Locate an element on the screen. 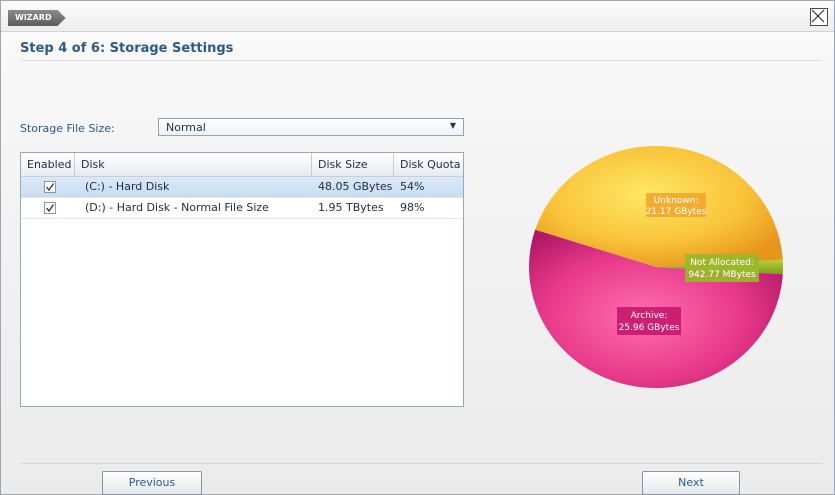  slice-label-not-allocated: Not Allocated: 942.77 MBytes is located at coordinates (722, 268).